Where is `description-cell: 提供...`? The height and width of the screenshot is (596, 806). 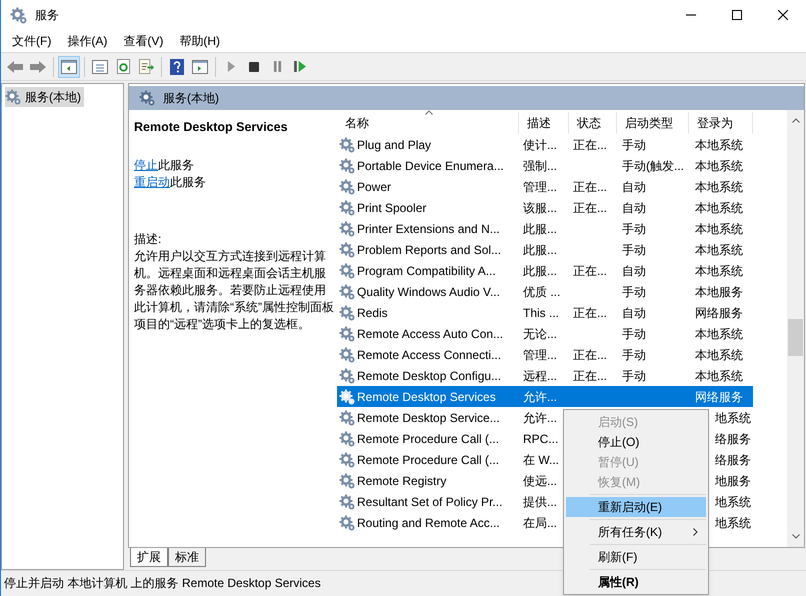 description-cell: 提供... is located at coordinates (540, 501).